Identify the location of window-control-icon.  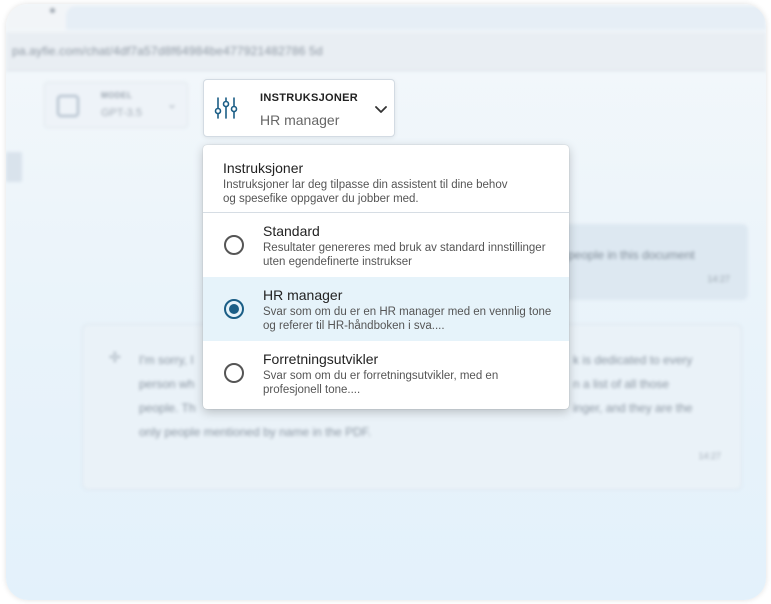
(52, 10).